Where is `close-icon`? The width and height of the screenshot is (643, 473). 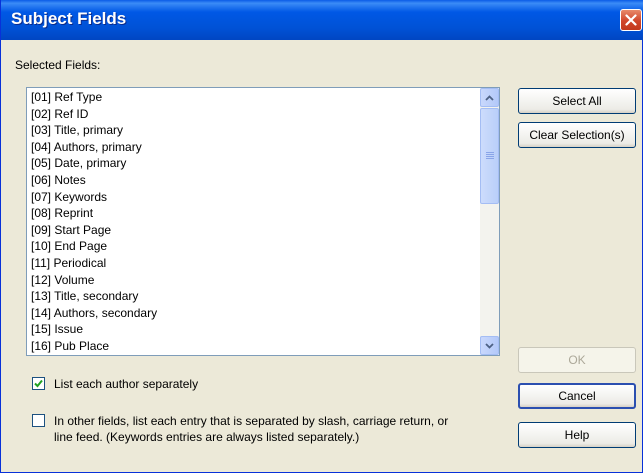
close-icon is located at coordinates (631, 20).